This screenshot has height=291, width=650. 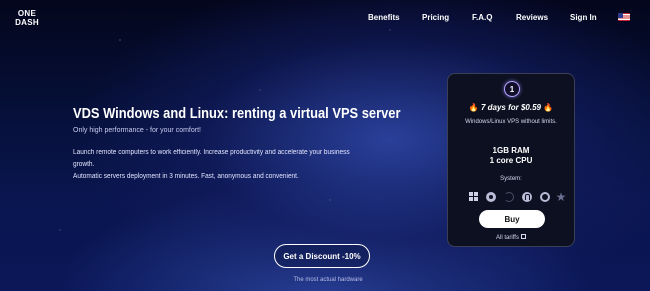 What do you see at coordinates (491, 197) in the screenshot?
I see `ubuntu-icon` at bounding box center [491, 197].